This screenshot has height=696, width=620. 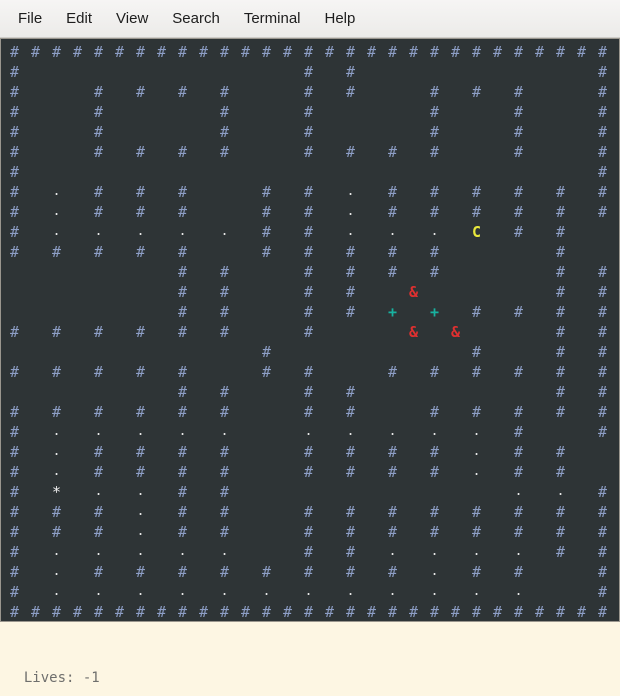 What do you see at coordinates (340, 18) in the screenshot?
I see `menu-help: Help` at bounding box center [340, 18].